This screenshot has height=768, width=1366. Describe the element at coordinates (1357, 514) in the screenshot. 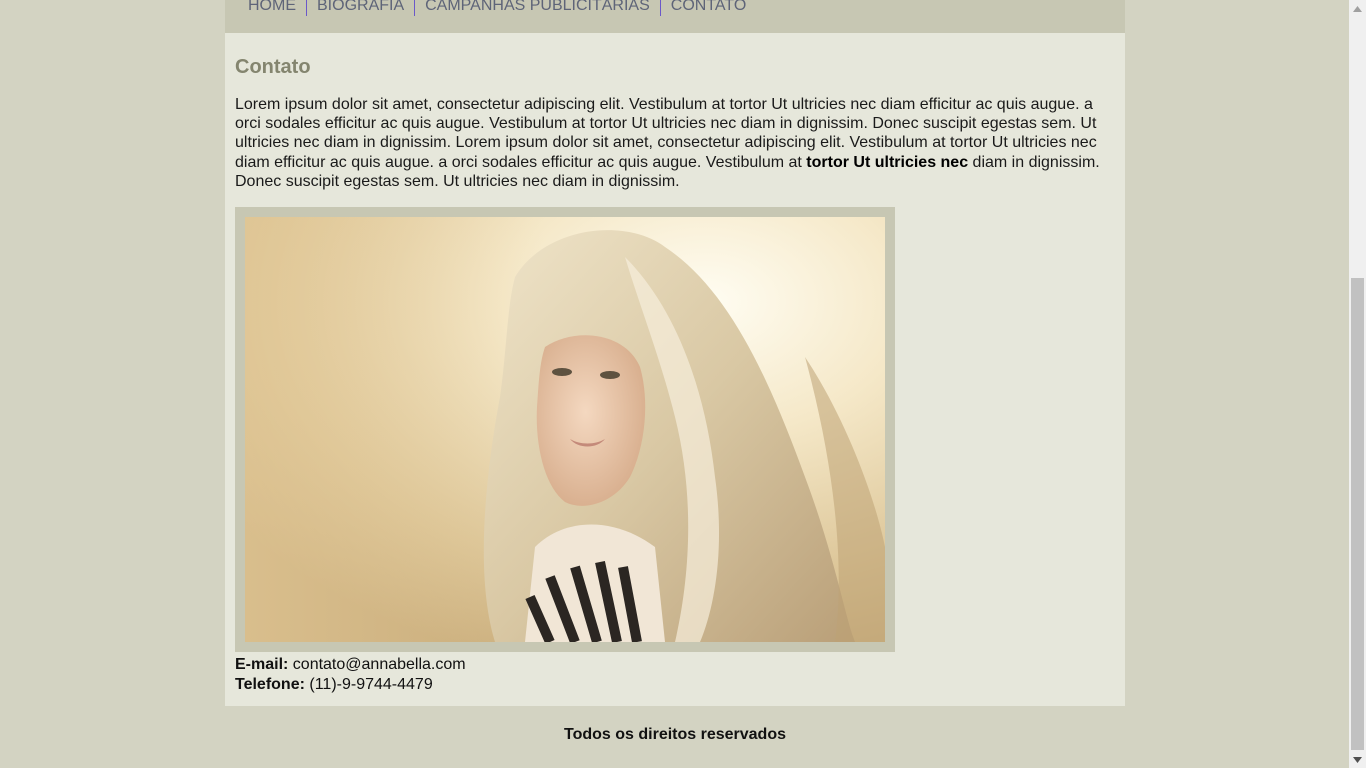

I see `scroll-thumb` at that location.